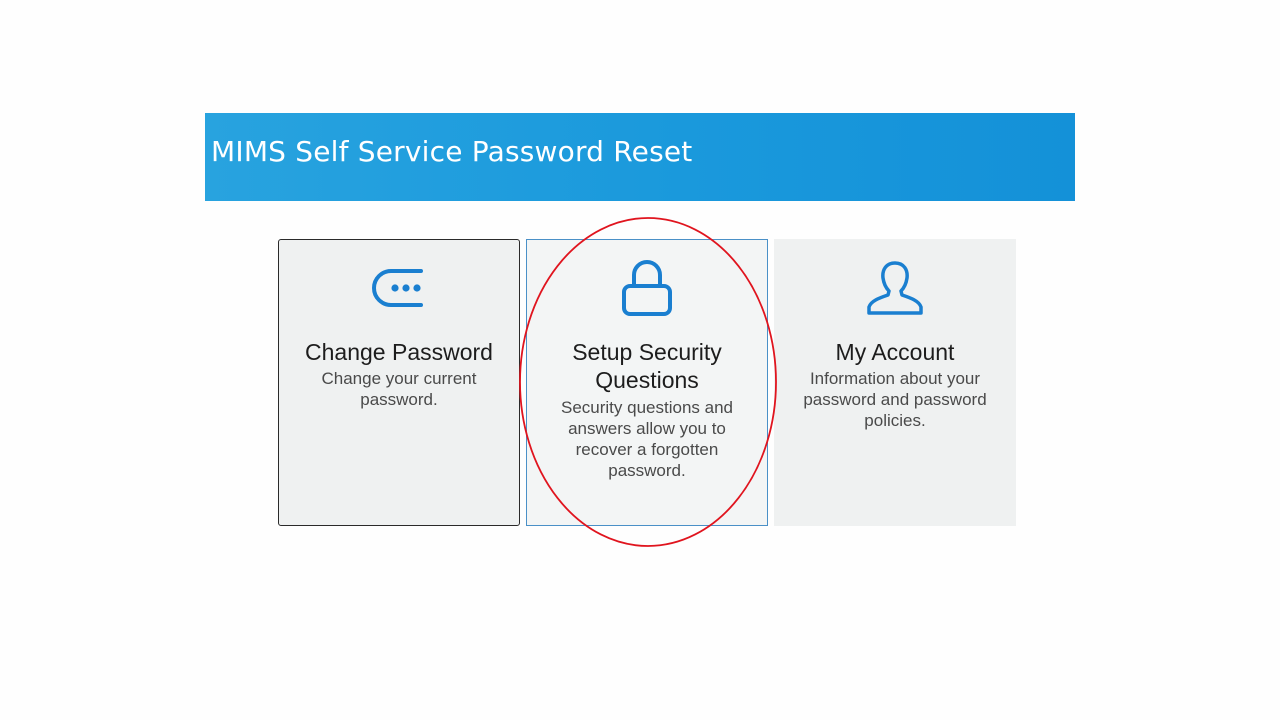 The height and width of the screenshot is (720, 1280). I want to click on my-account-title: My Account, so click(895, 352).